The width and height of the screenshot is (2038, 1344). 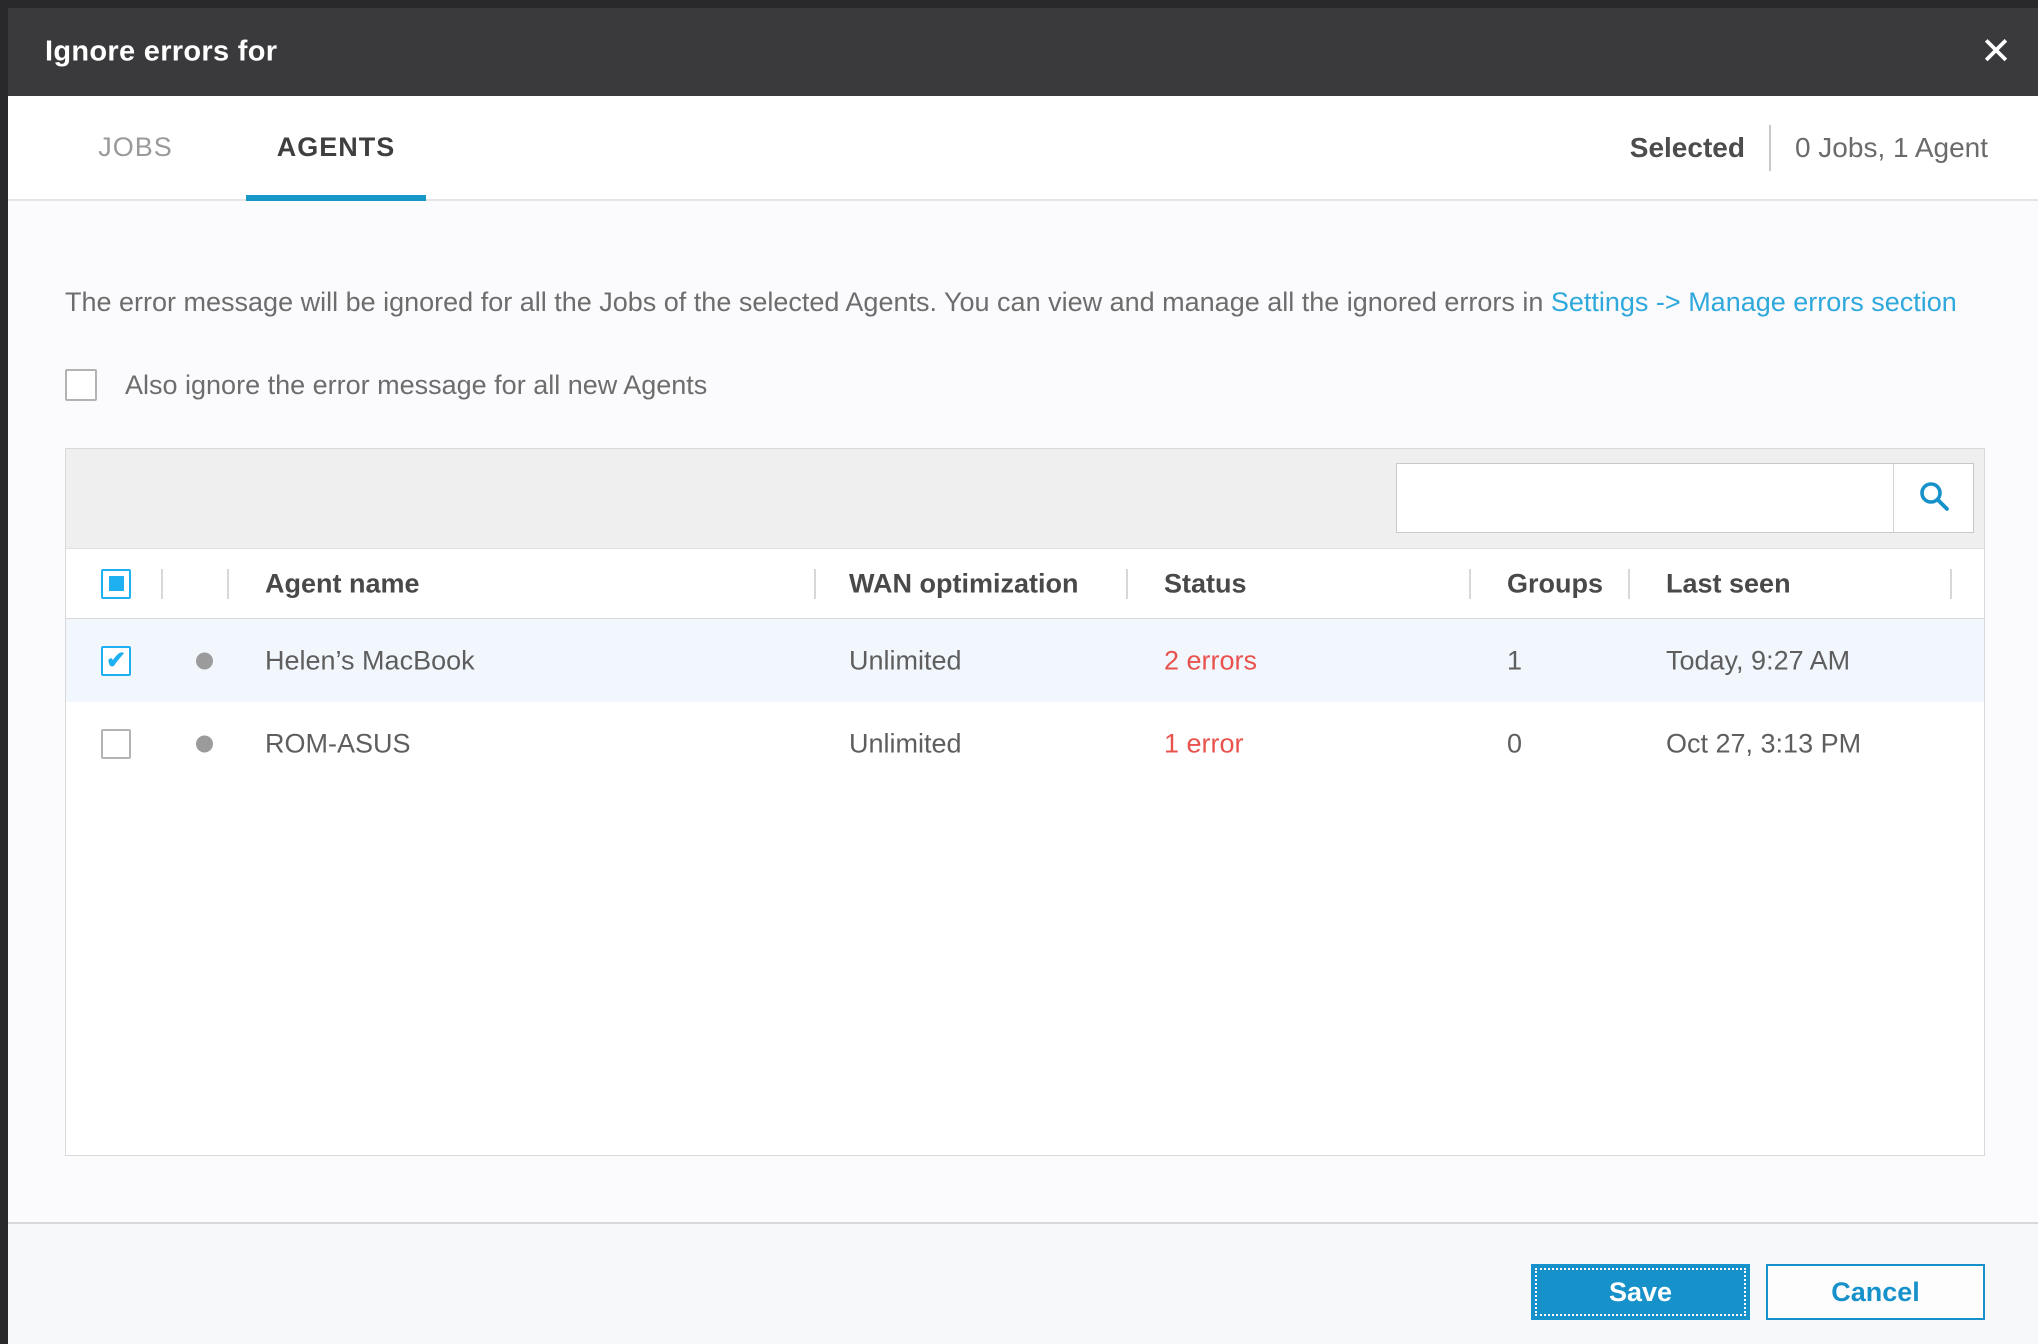 What do you see at coordinates (963, 583) in the screenshot?
I see `column-header-wan-optimization: WAN optimization` at bounding box center [963, 583].